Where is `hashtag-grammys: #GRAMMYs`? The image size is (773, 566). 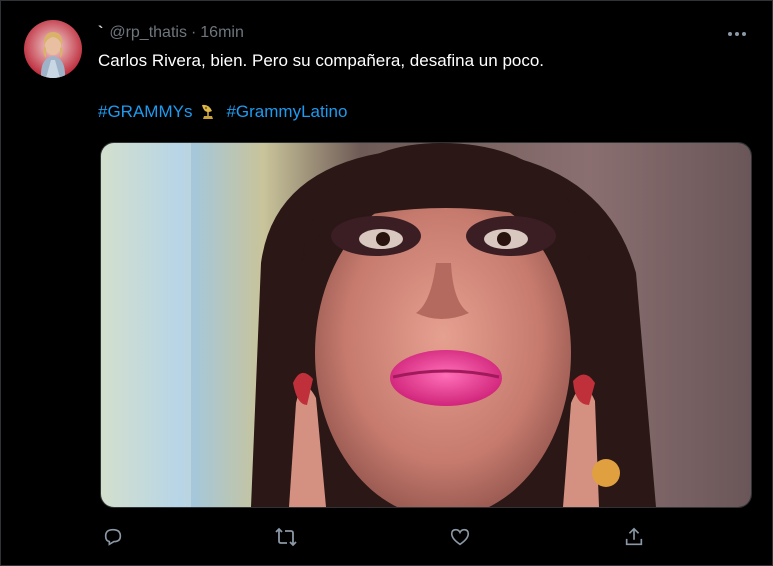
hashtag-grammys: #GRAMMYs is located at coordinates (145, 112).